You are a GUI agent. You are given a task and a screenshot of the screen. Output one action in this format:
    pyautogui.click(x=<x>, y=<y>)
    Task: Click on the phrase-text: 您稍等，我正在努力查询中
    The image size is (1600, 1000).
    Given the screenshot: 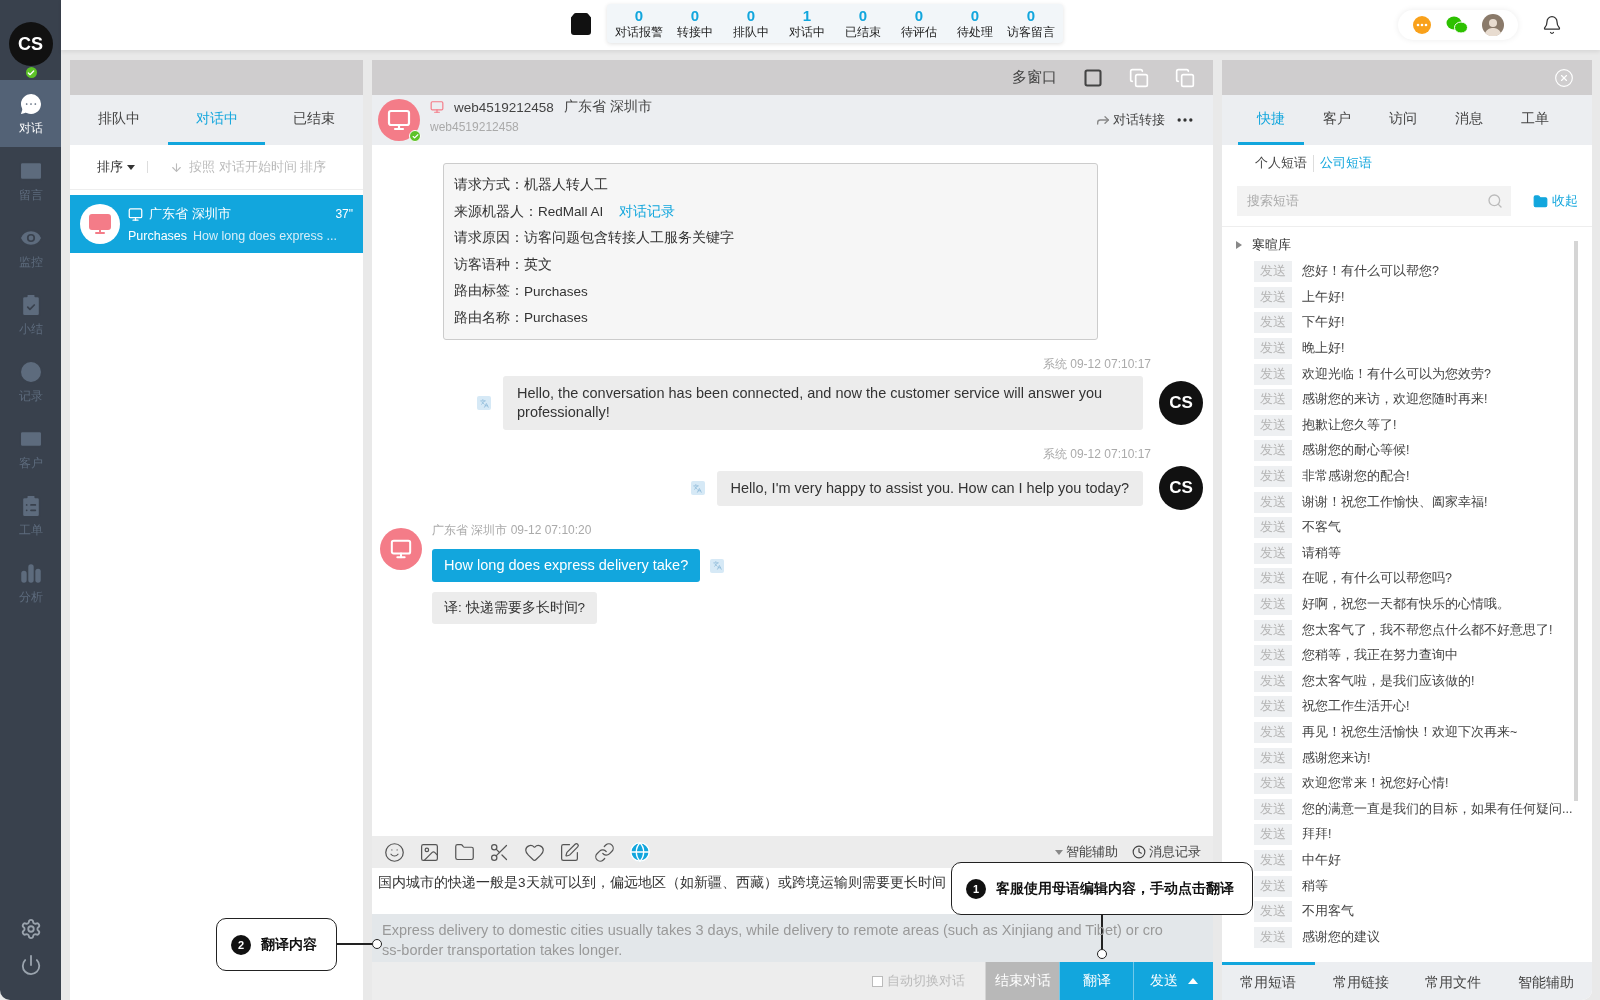 What is the action you would take?
    pyautogui.click(x=1380, y=656)
    